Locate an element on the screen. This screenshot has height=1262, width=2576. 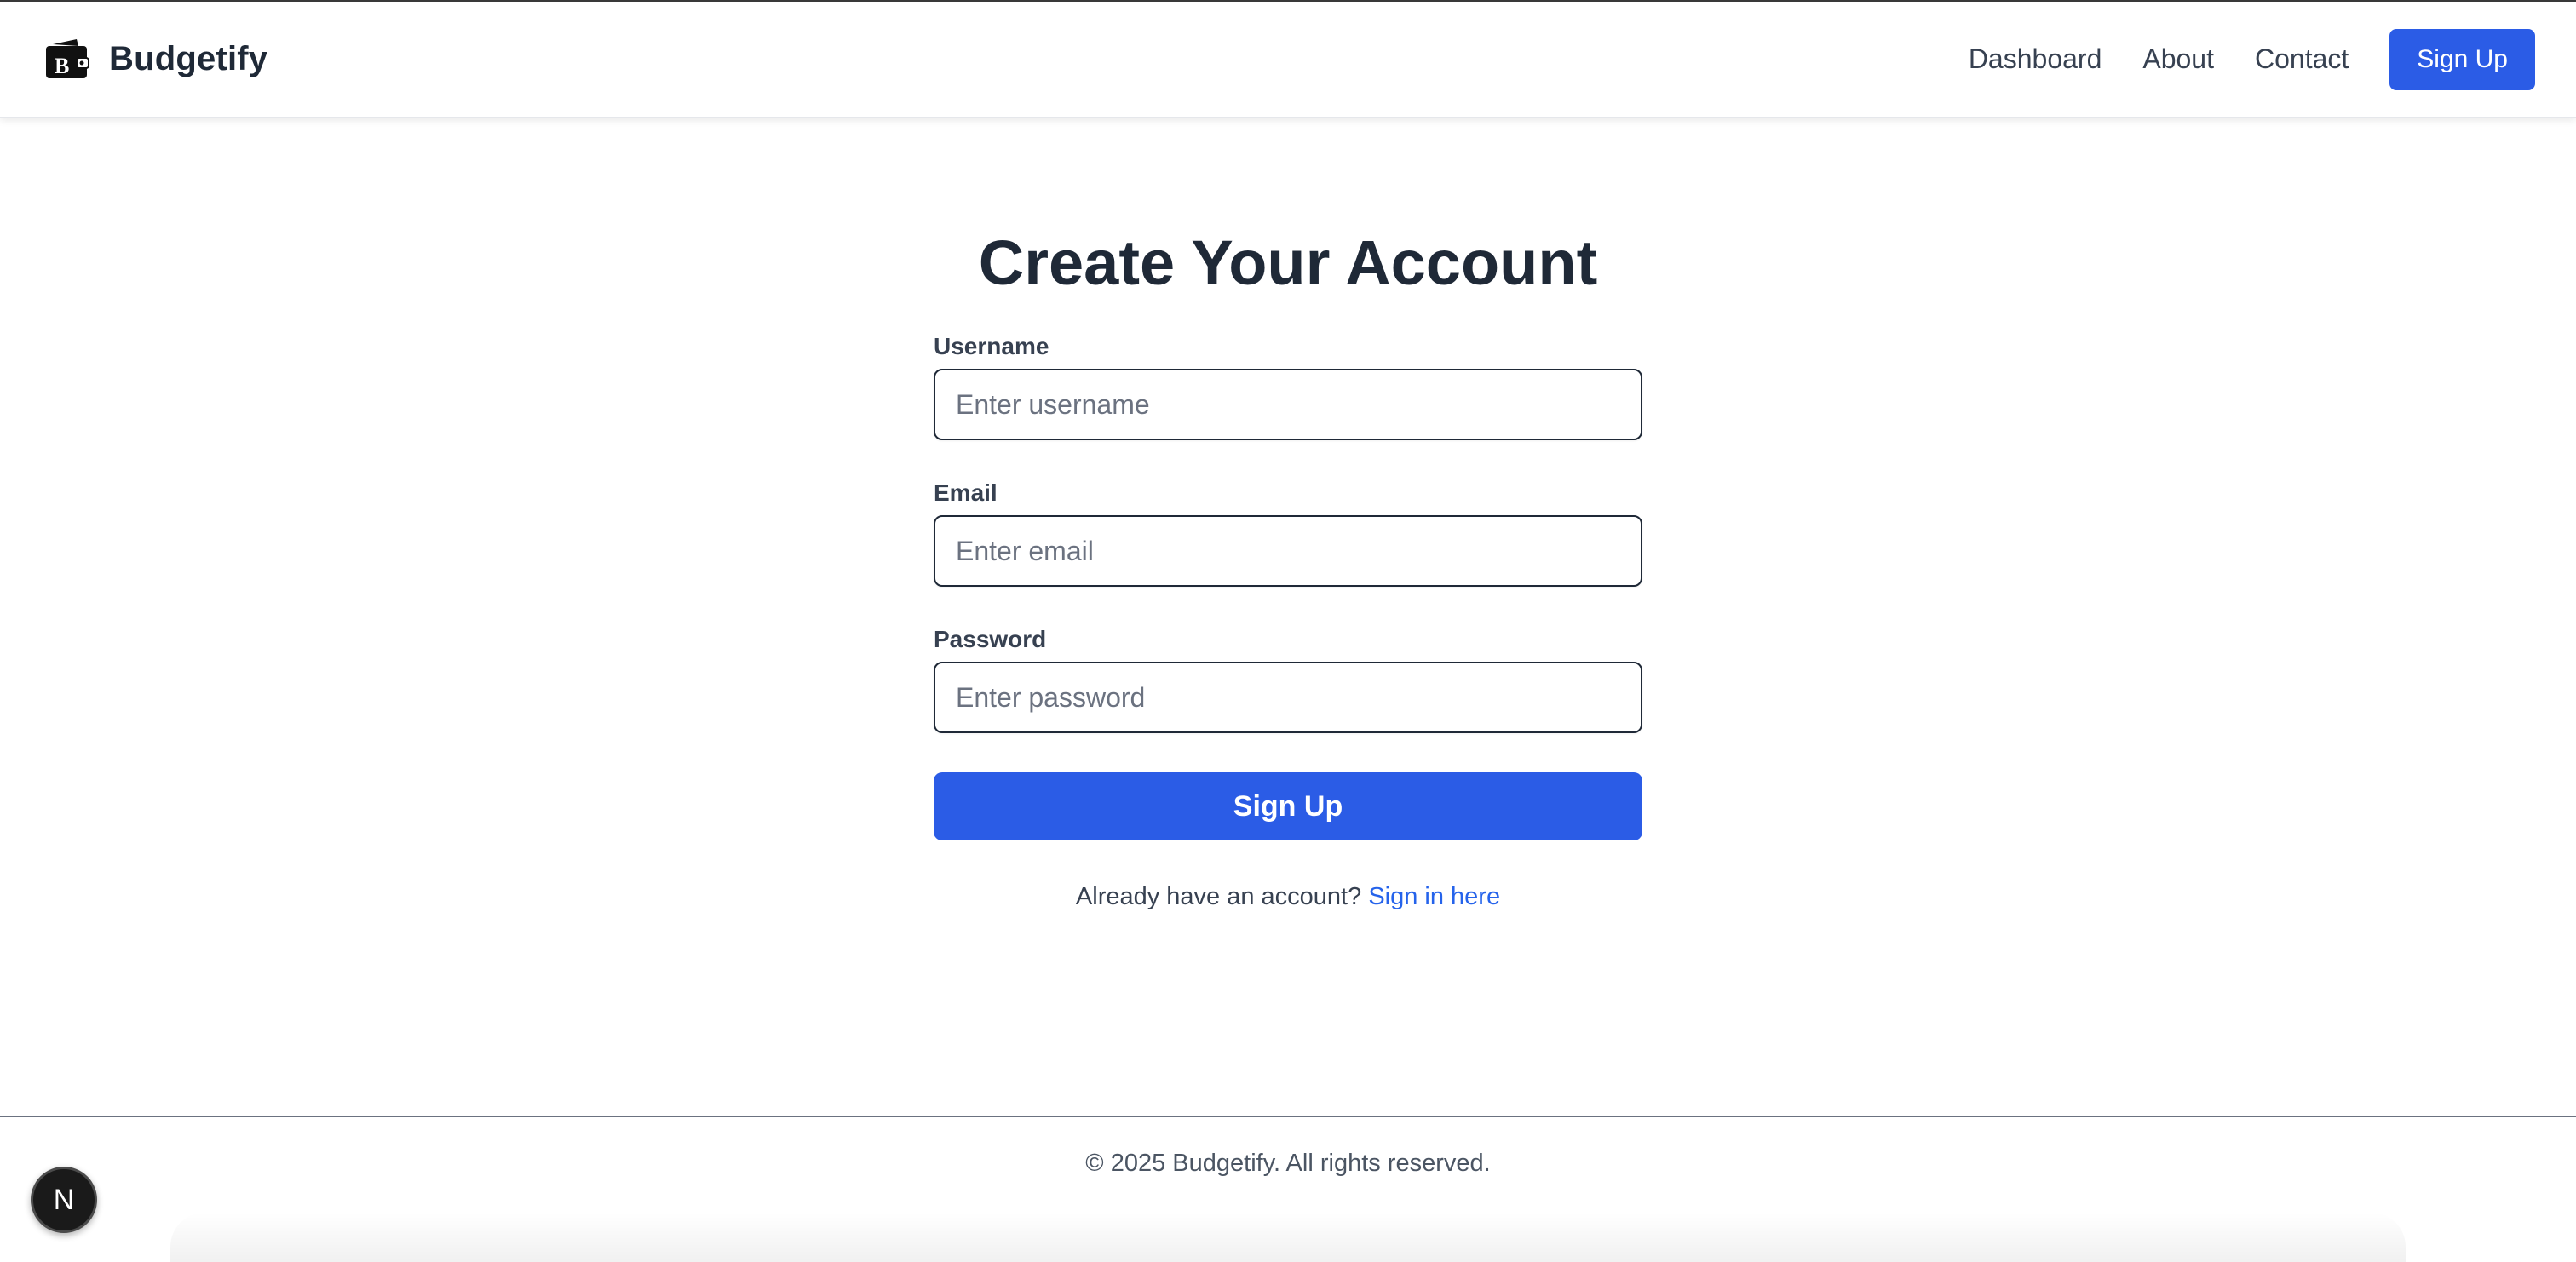
wallet-b-icon: B is located at coordinates (67, 58).